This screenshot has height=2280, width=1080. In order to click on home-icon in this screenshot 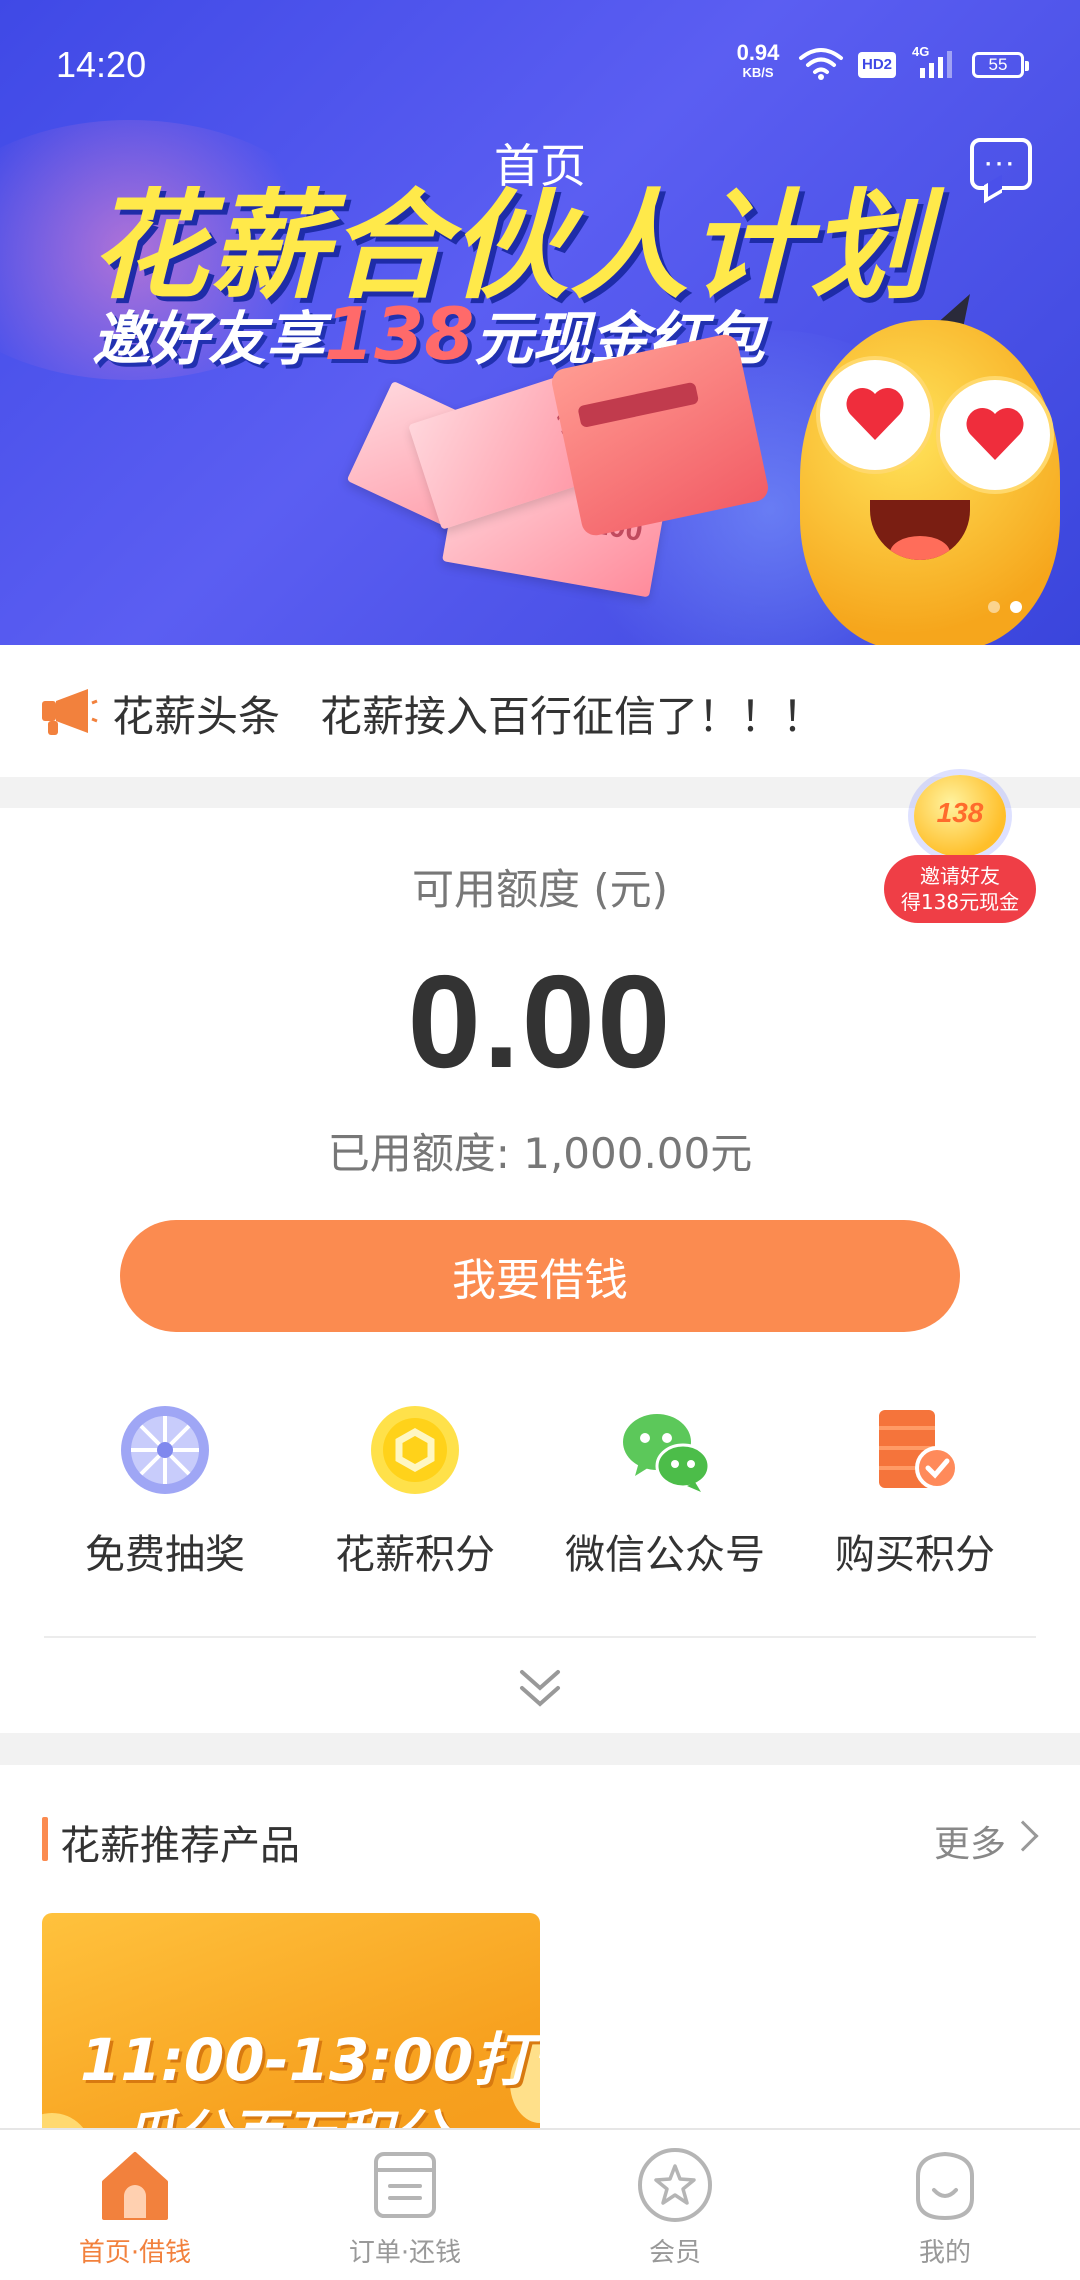, I will do `click(135, 2186)`.